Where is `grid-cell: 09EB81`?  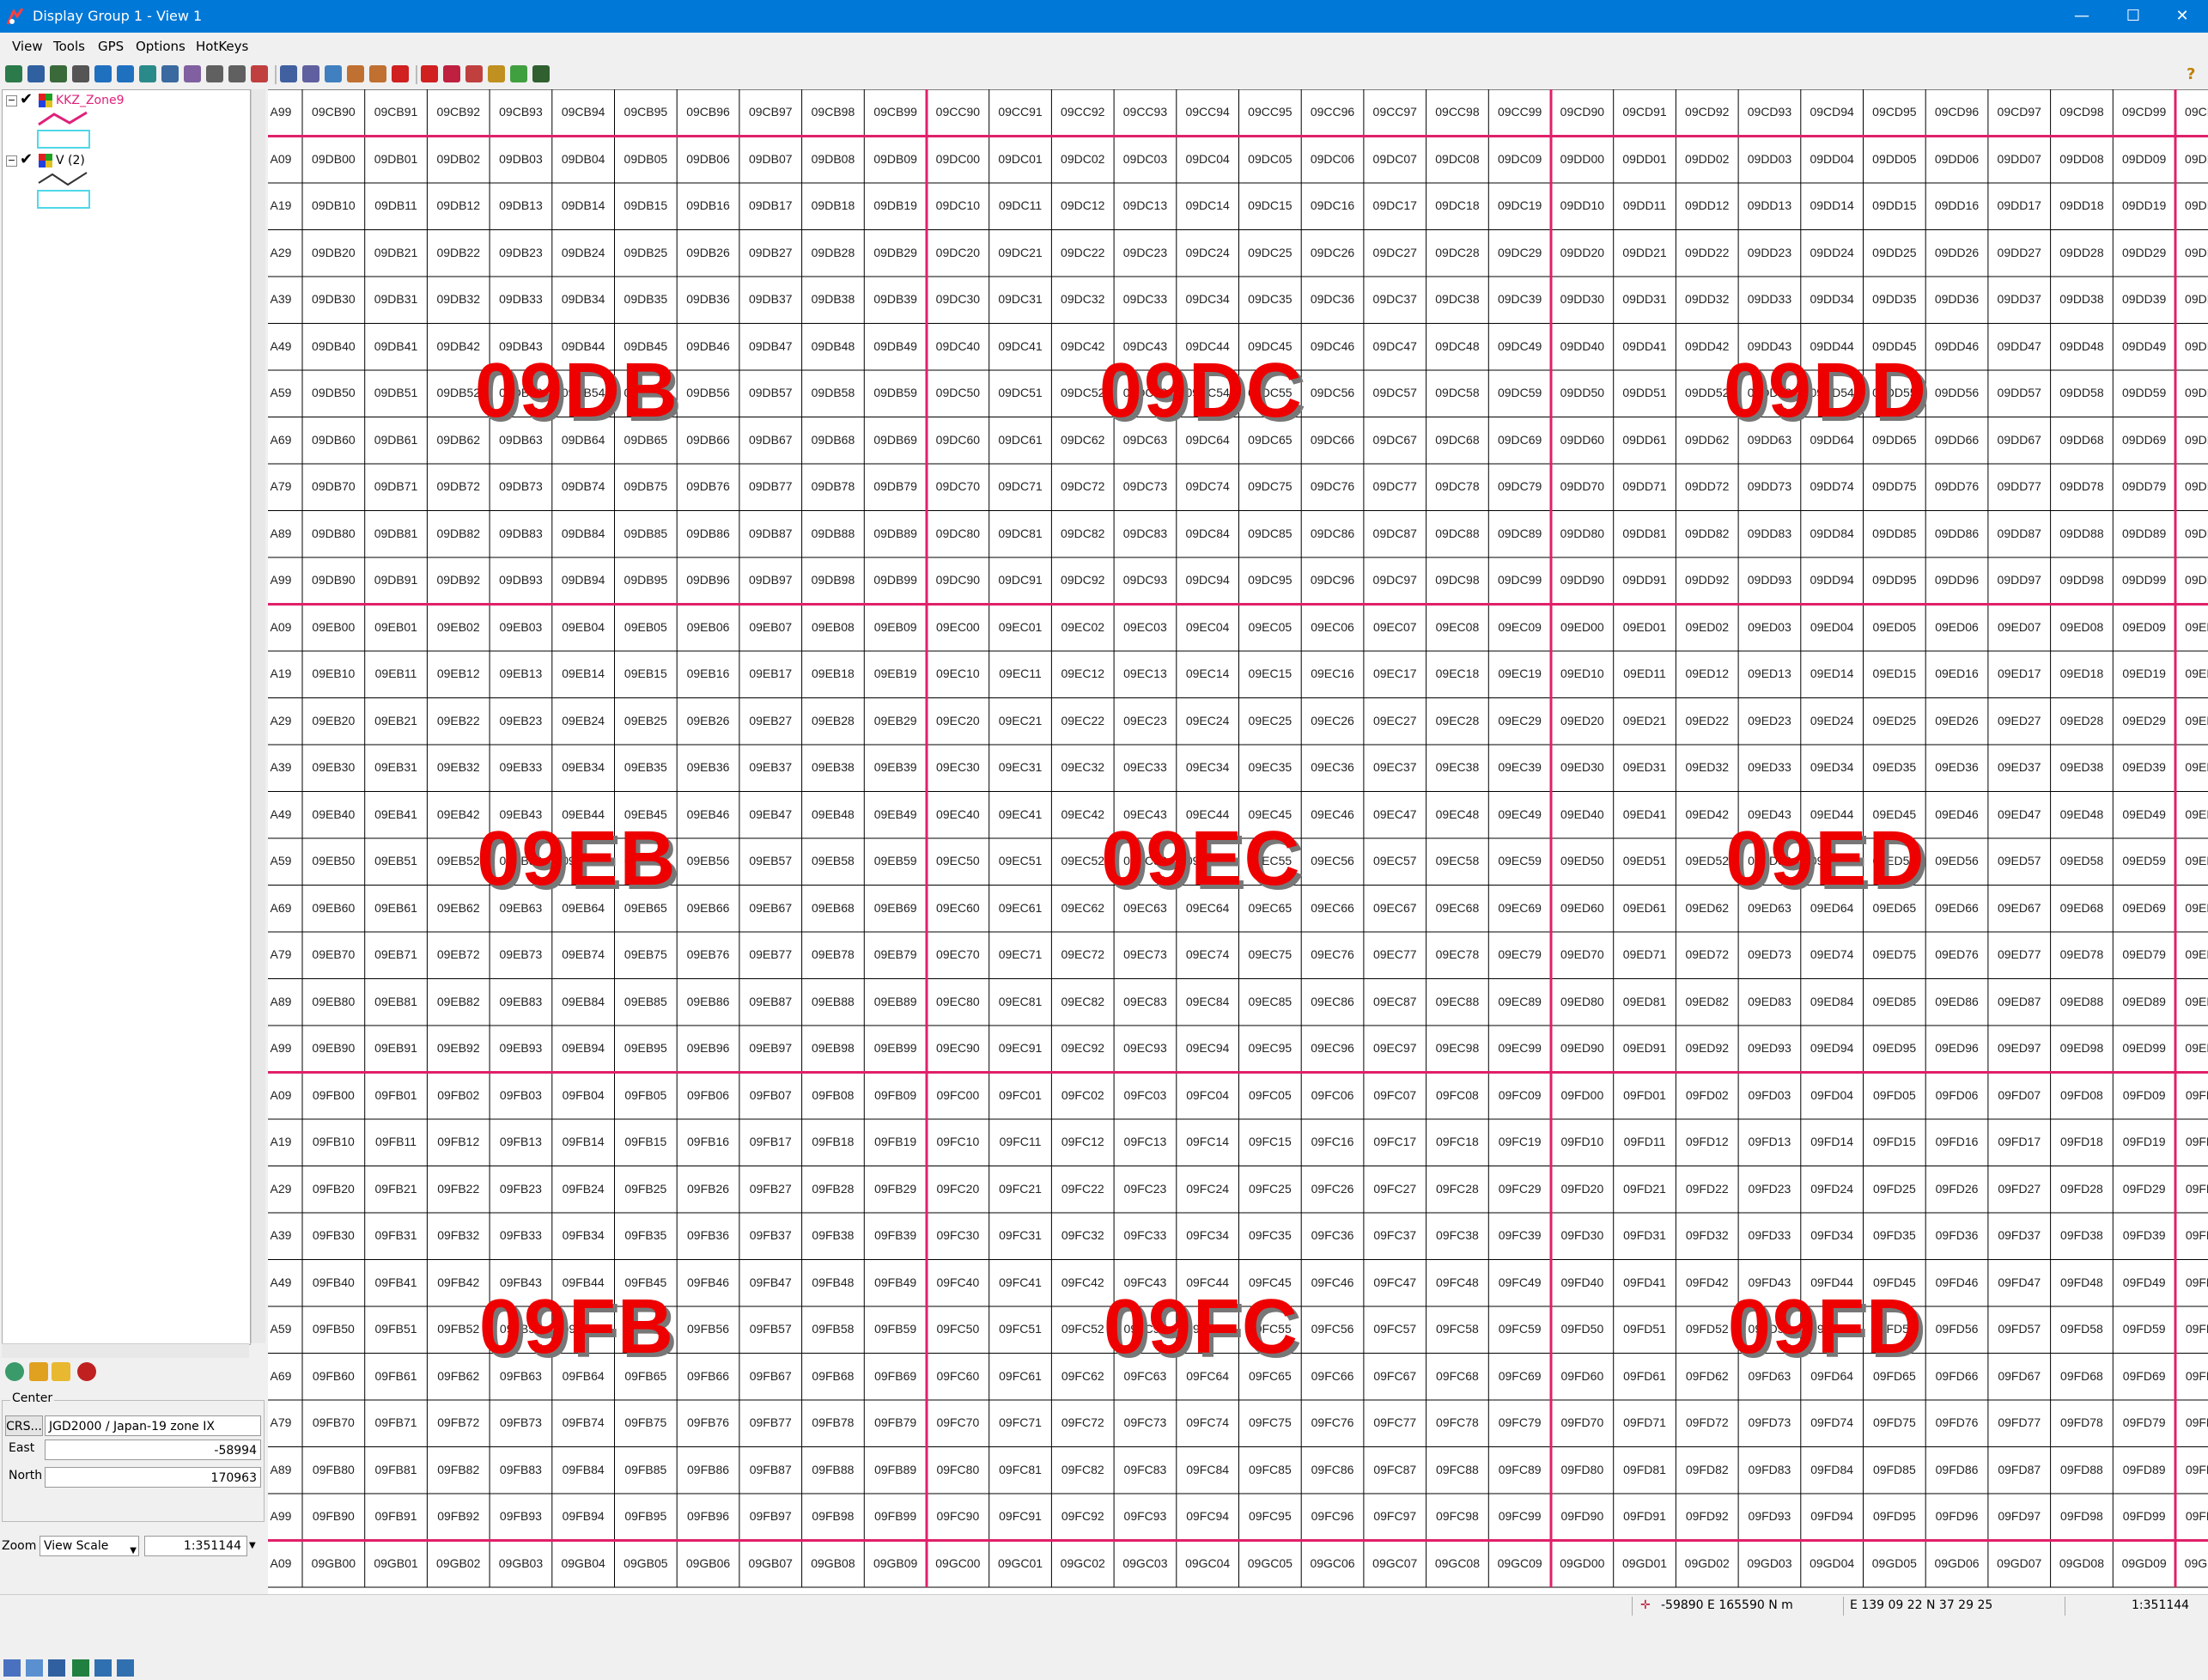 grid-cell: 09EB81 is located at coordinates (395, 1001).